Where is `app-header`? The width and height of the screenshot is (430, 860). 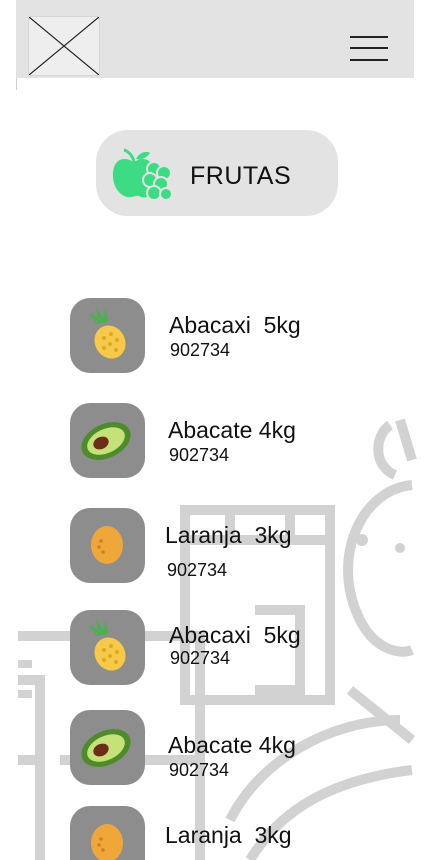
app-header is located at coordinates (215, 39).